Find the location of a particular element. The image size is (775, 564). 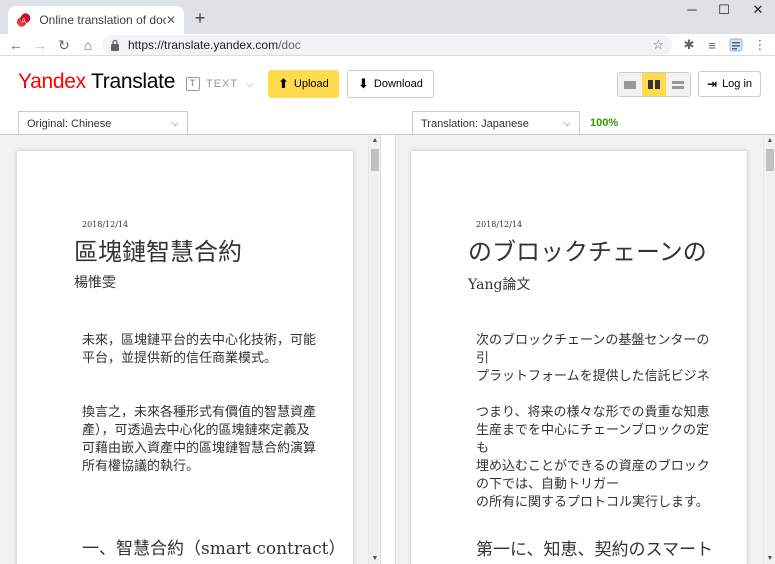

text-mode-label: TEXT is located at coordinates (222, 84).